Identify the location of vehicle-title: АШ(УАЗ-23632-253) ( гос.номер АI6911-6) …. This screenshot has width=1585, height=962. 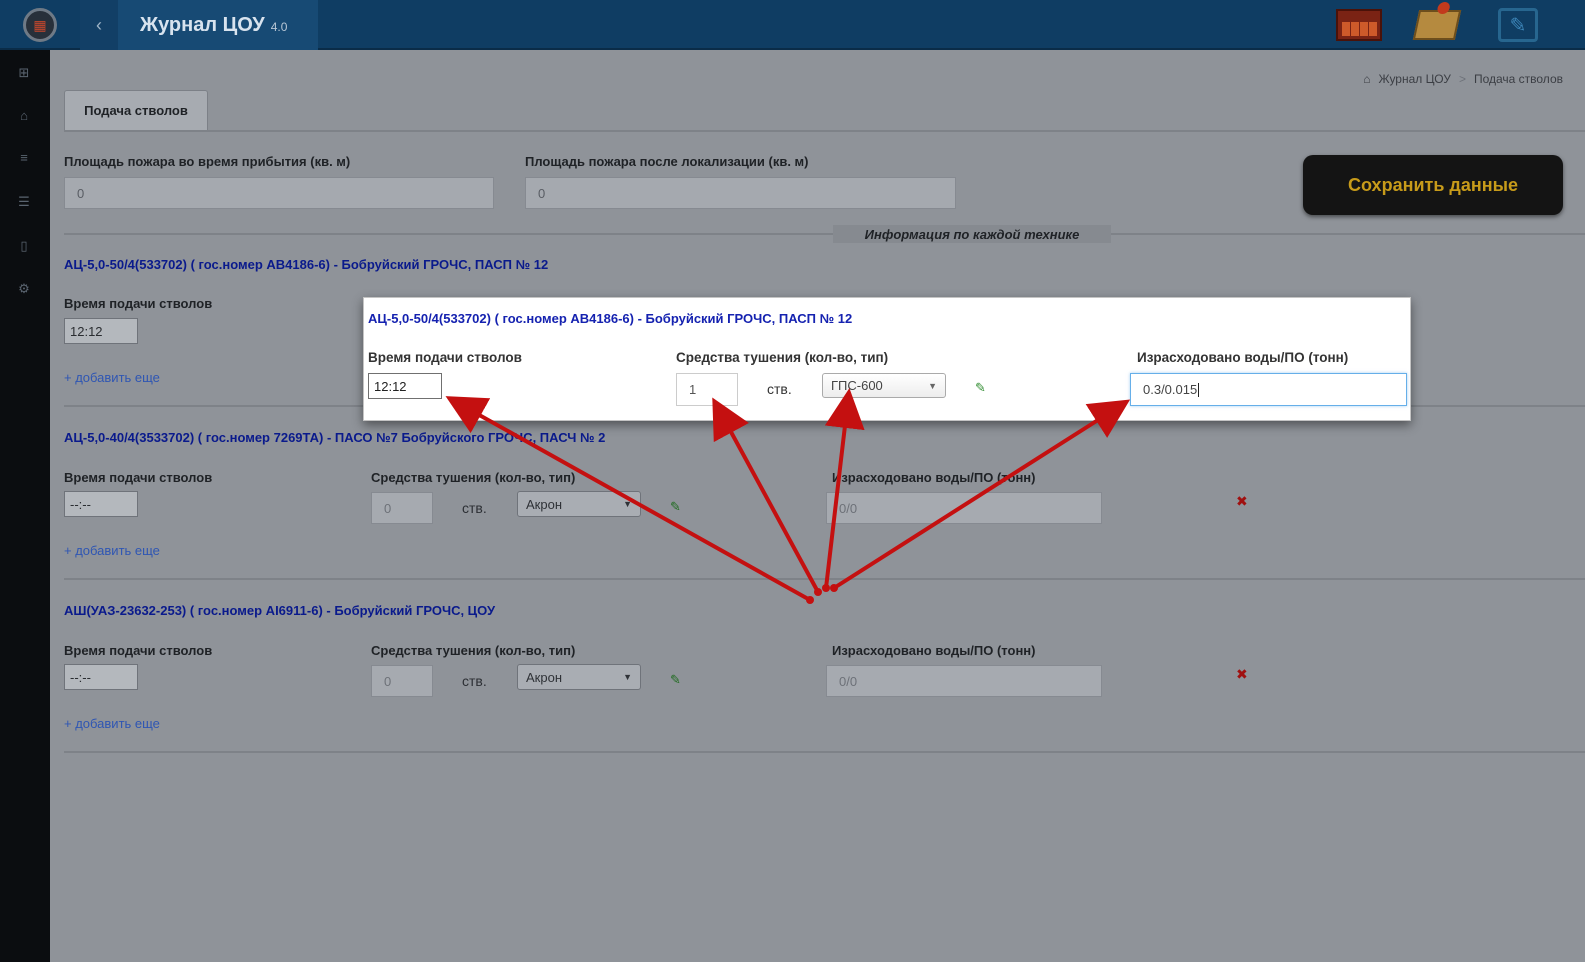
(279, 610).